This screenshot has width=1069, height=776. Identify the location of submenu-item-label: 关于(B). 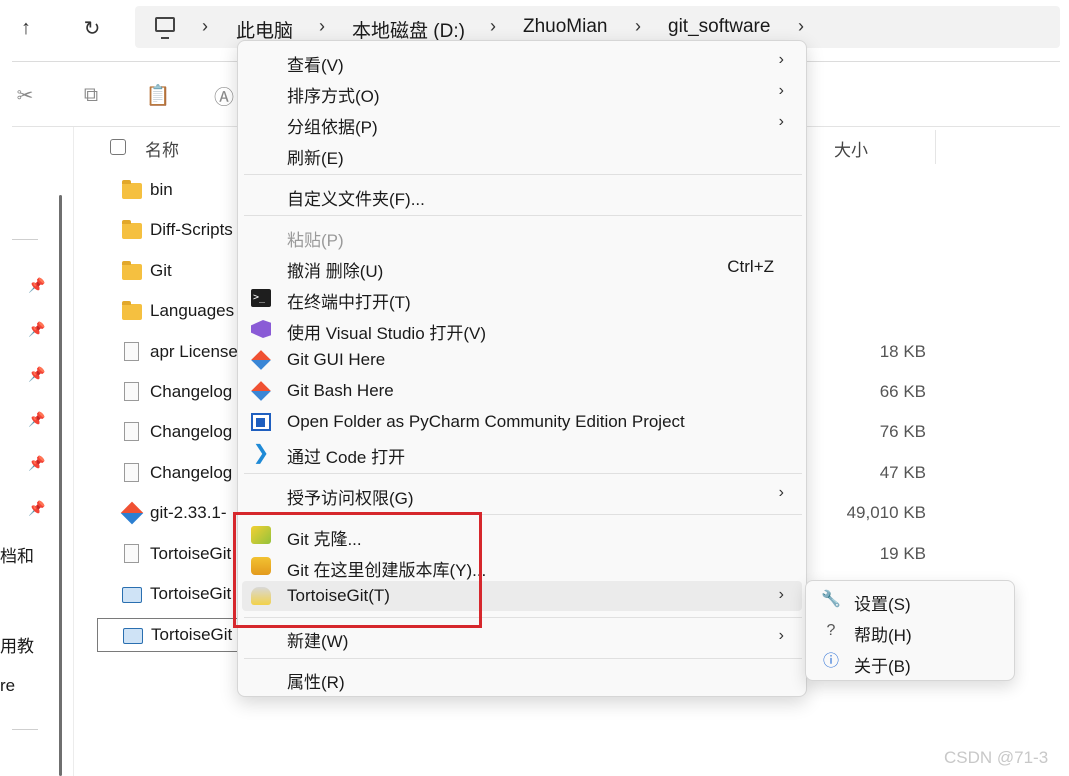
(882, 666).